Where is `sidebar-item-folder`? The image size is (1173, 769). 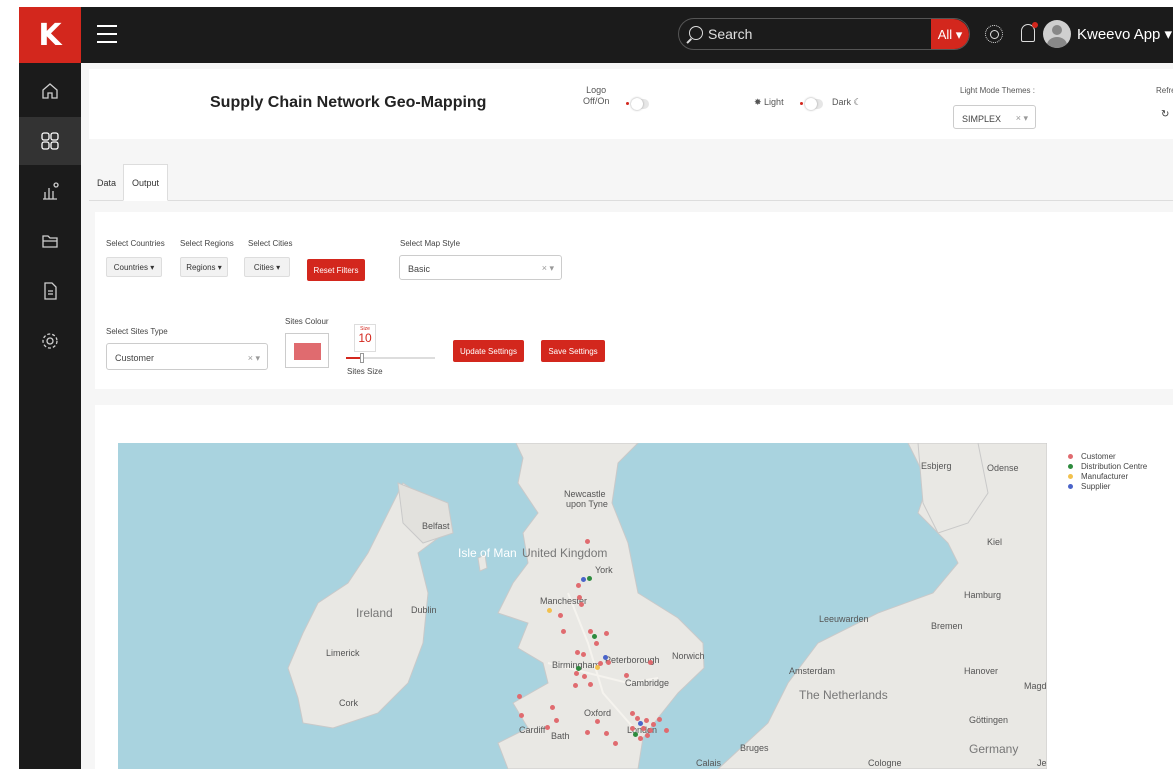 sidebar-item-folder is located at coordinates (50, 241).